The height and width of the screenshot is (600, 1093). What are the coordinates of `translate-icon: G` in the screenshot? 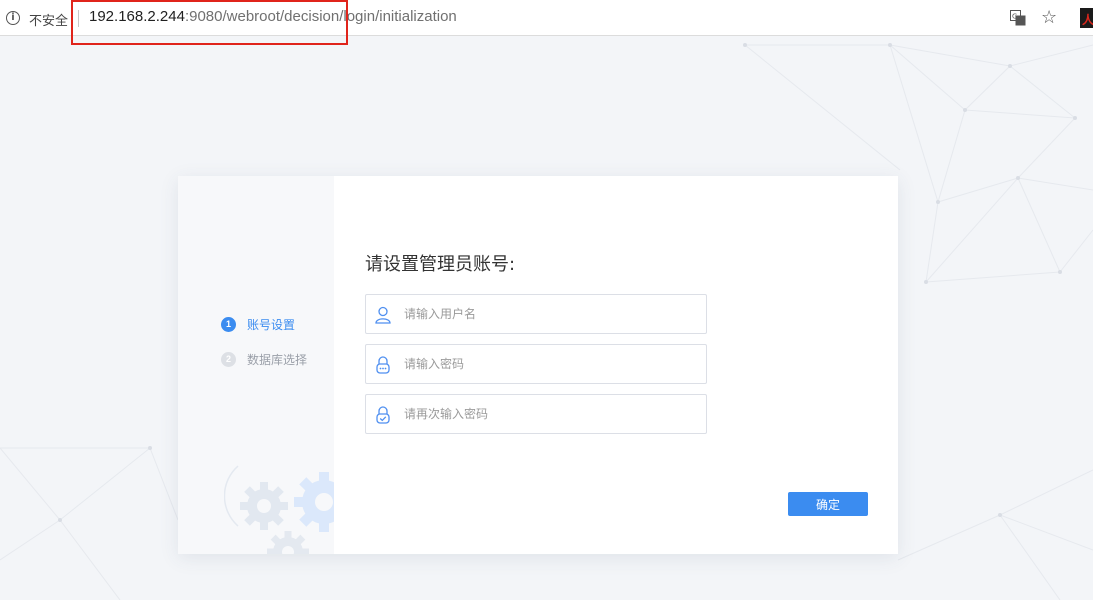 It's located at (1018, 18).